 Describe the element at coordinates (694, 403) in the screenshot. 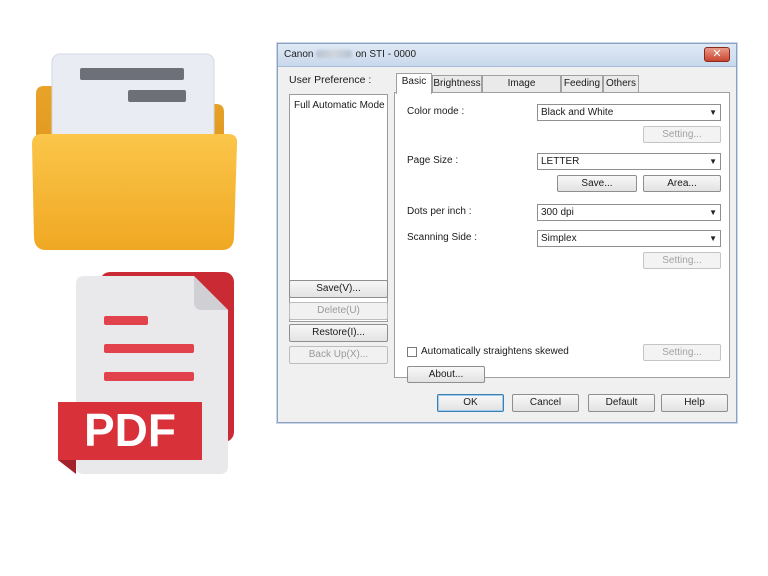

I see `help-button: Help` at that location.